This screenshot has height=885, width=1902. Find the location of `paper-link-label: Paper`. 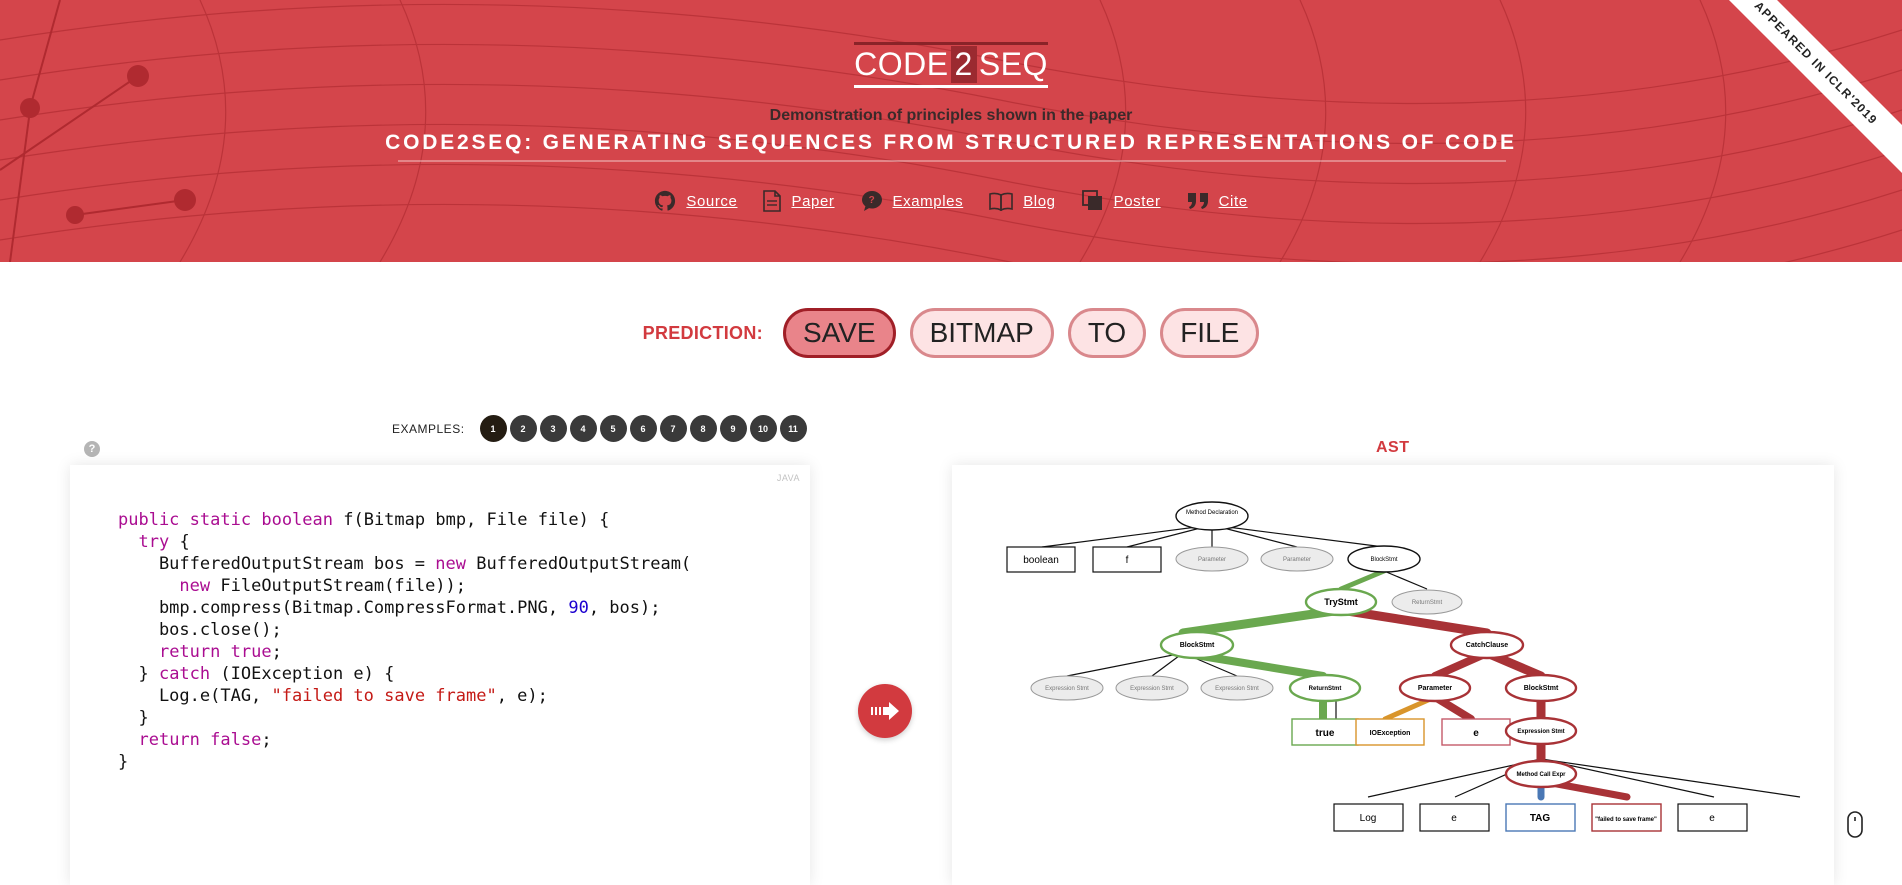

paper-link-label: Paper is located at coordinates (813, 201).